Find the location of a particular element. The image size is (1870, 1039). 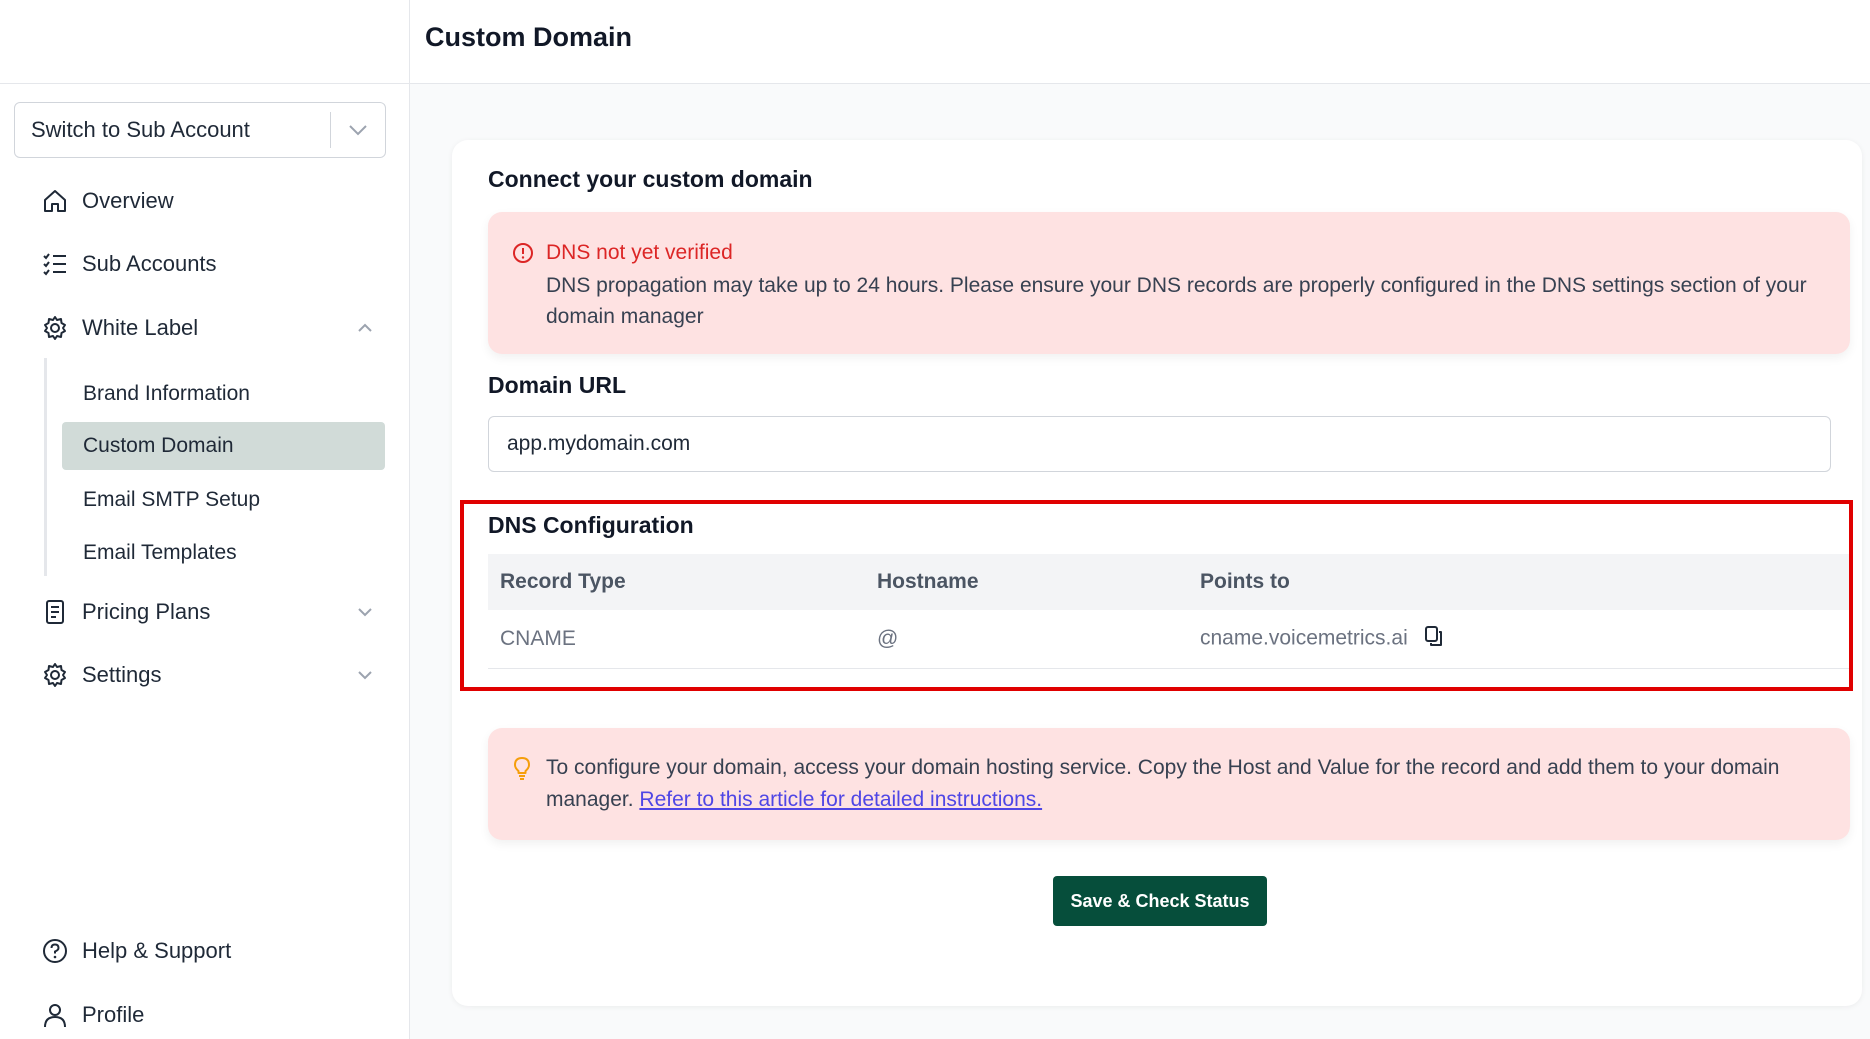

table-header-row: Record Type Hostname Points to is located at coordinates (1169, 582).